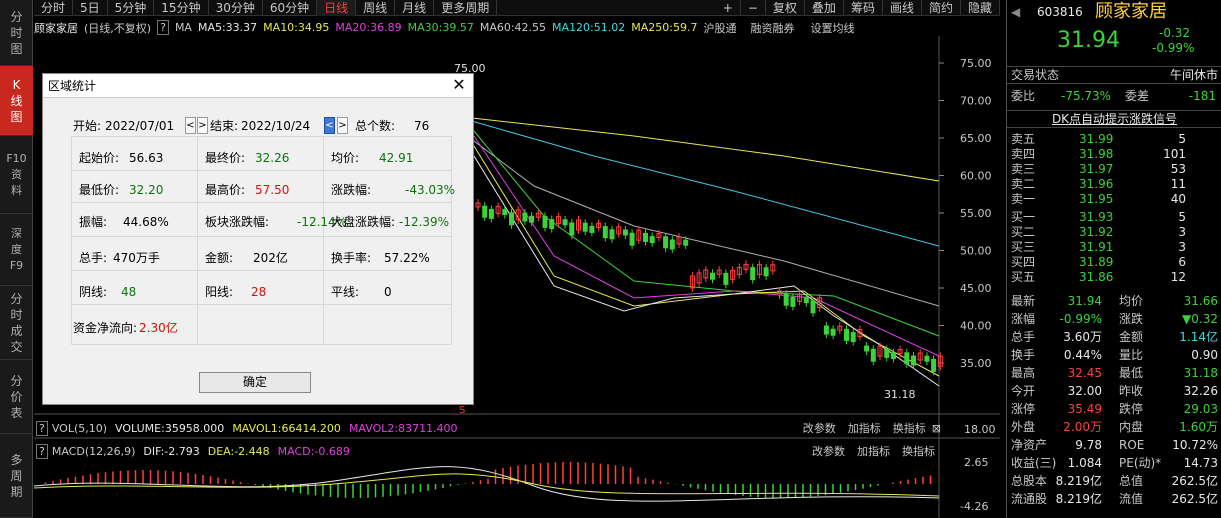 The image size is (1221, 518). What do you see at coordinates (1023, 427) in the screenshot?
I see `stat-label: 外盘` at bounding box center [1023, 427].